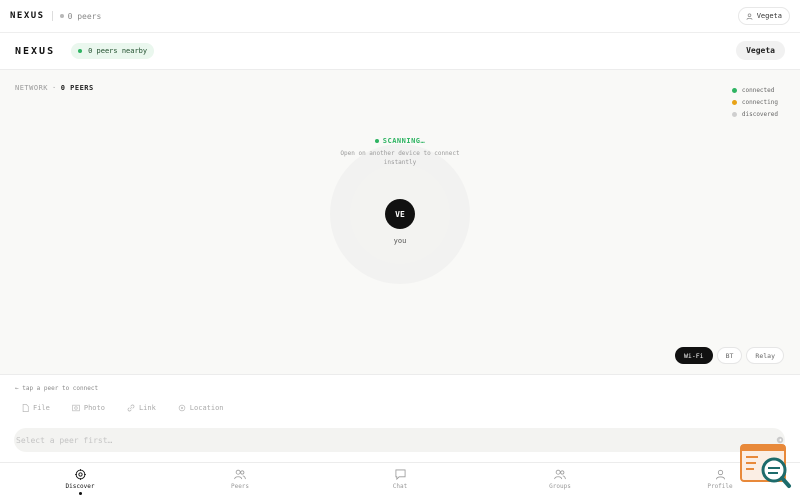 Image resolution: width=800 pixels, height=500 pixels. I want to click on legend-dot-discovered, so click(734, 114).